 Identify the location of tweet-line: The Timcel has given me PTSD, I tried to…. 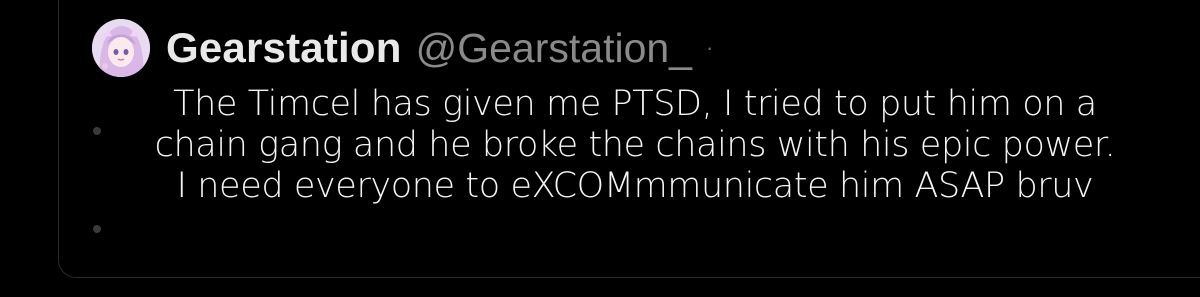
(635, 104).